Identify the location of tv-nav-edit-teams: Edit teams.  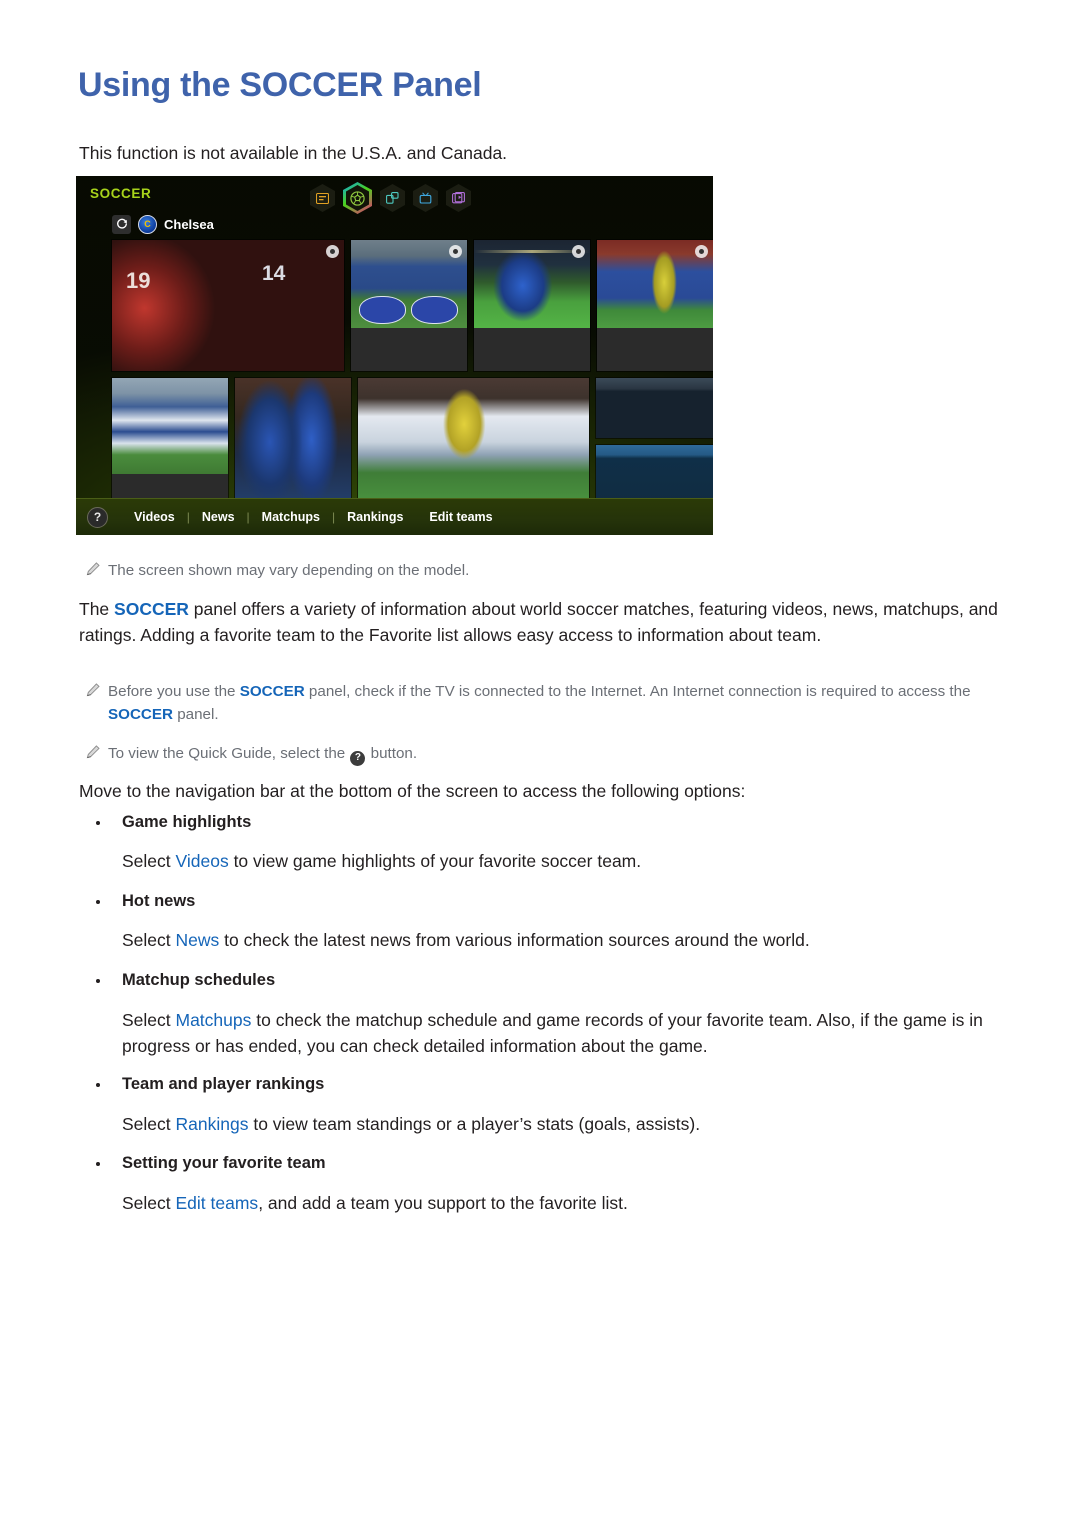
(460, 517).